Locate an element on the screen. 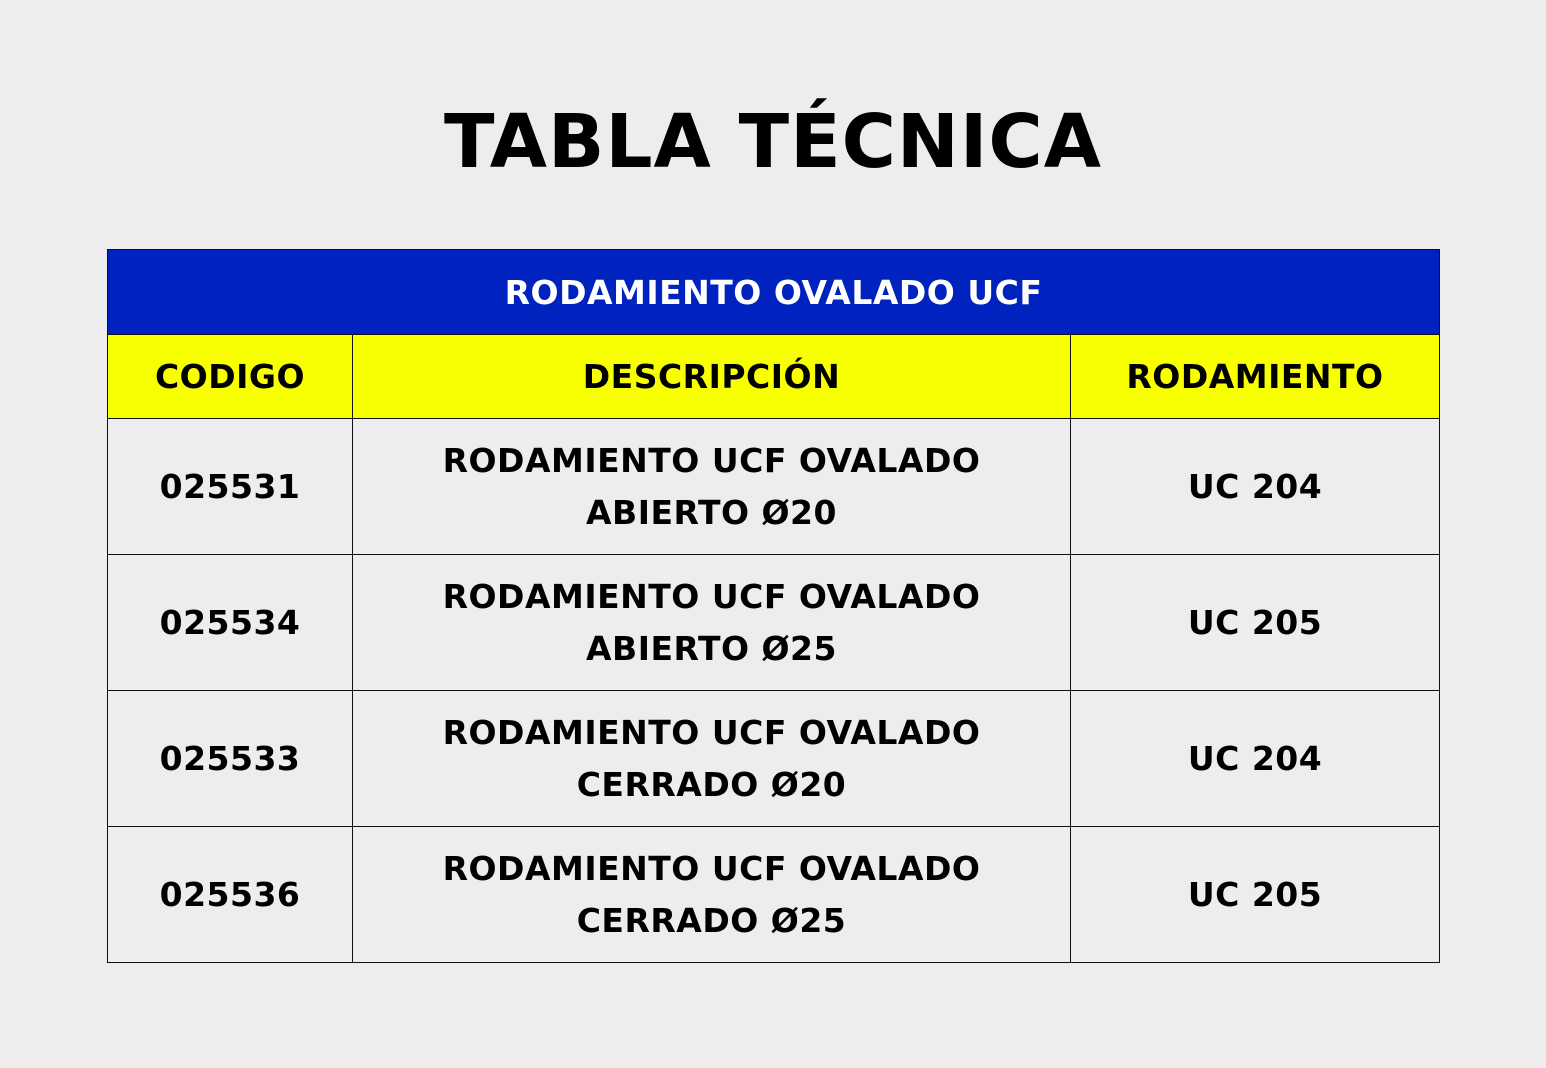 The image size is (1546, 1068). table-header-row: CODIGO DESCRIPCIÓN RODAMIENTO is located at coordinates (774, 376).